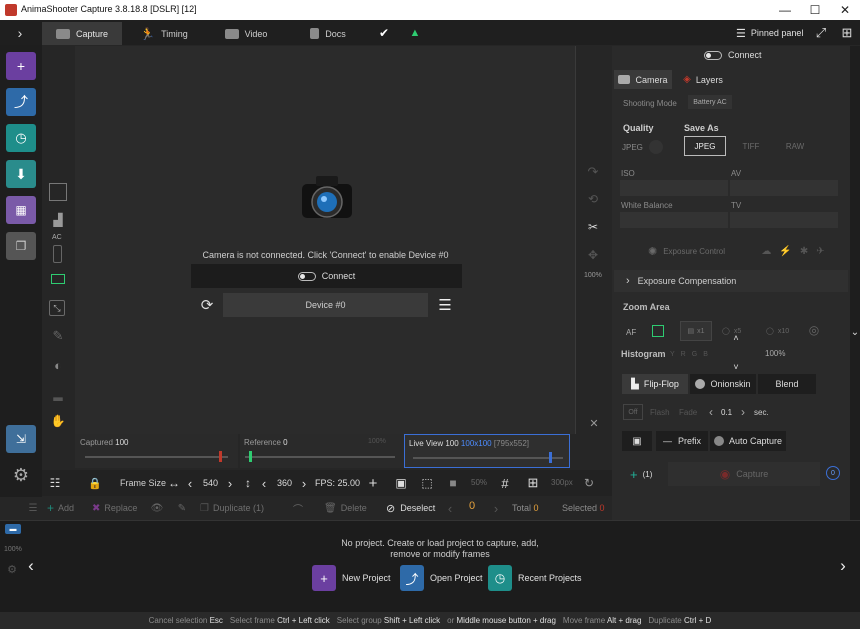  What do you see at coordinates (736, 367) in the screenshot?
I see `expand-down-icon: ˅` at bounding box center [736, 367].